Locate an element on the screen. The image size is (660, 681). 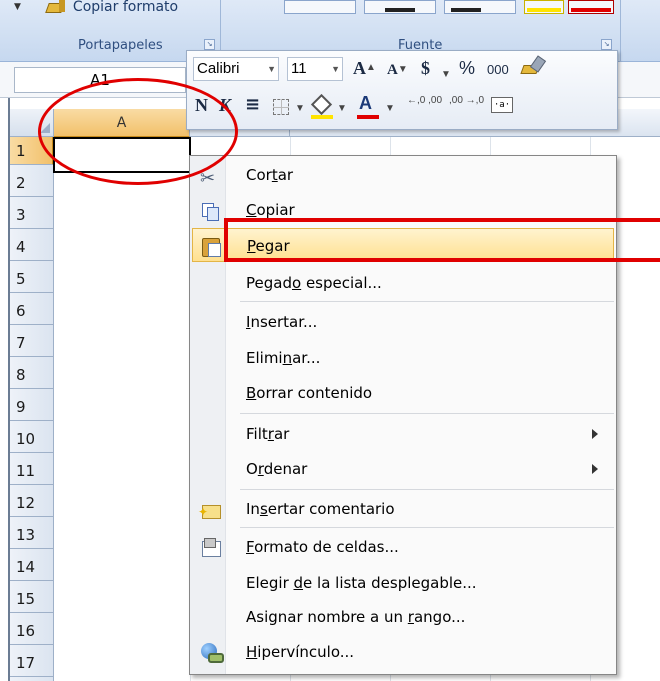
dropdown-arrow-icon: ▼ is located at coordinates (17, 7).